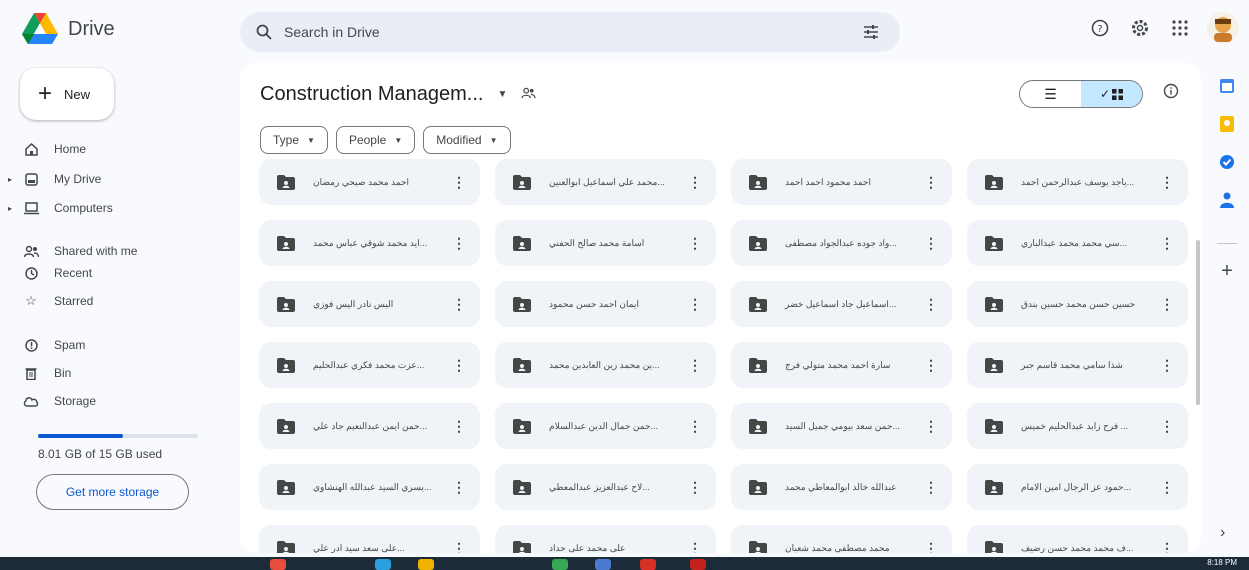  What do you see at coordinates (841, 182) in the screenshot?
I see `folder-card: احمد محمود احمد احمد ⋮` at bounding box center [841, 182].